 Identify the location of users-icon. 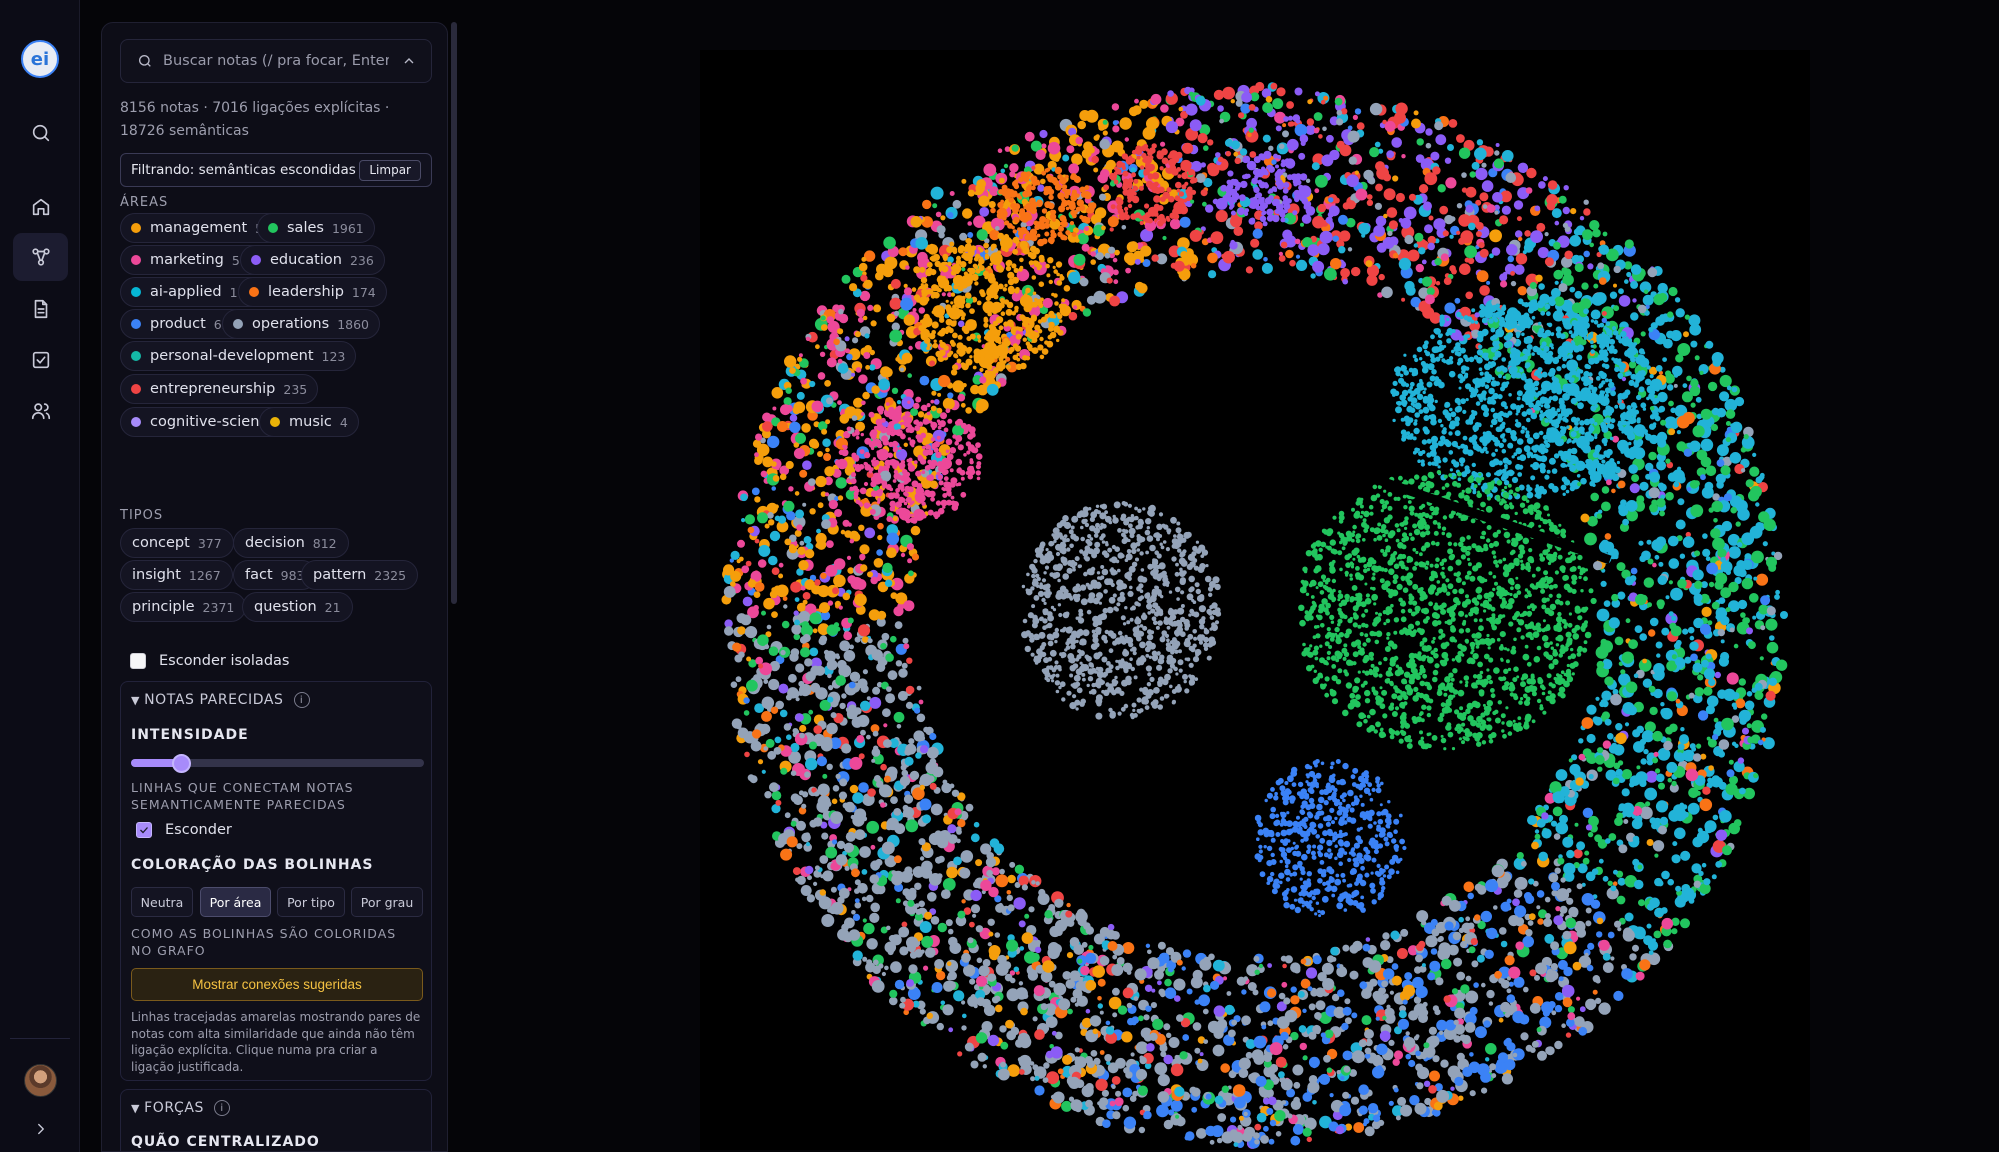
(40, 411).